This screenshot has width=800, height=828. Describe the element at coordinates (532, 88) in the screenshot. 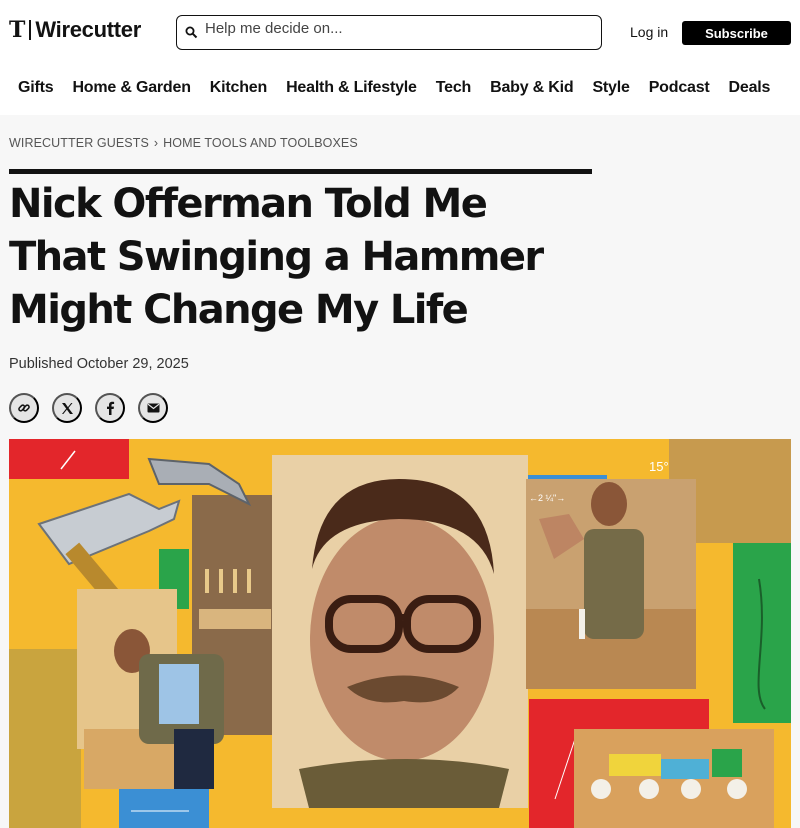

I see `nav-item-baby-kid: Baby & Kid` at that location.